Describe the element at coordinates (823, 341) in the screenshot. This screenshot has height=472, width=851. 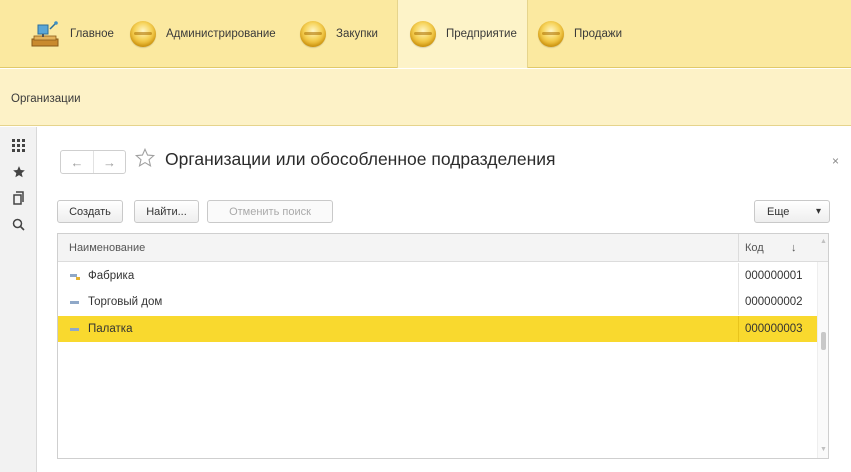
I see `scrollbar-thumb` at that location.